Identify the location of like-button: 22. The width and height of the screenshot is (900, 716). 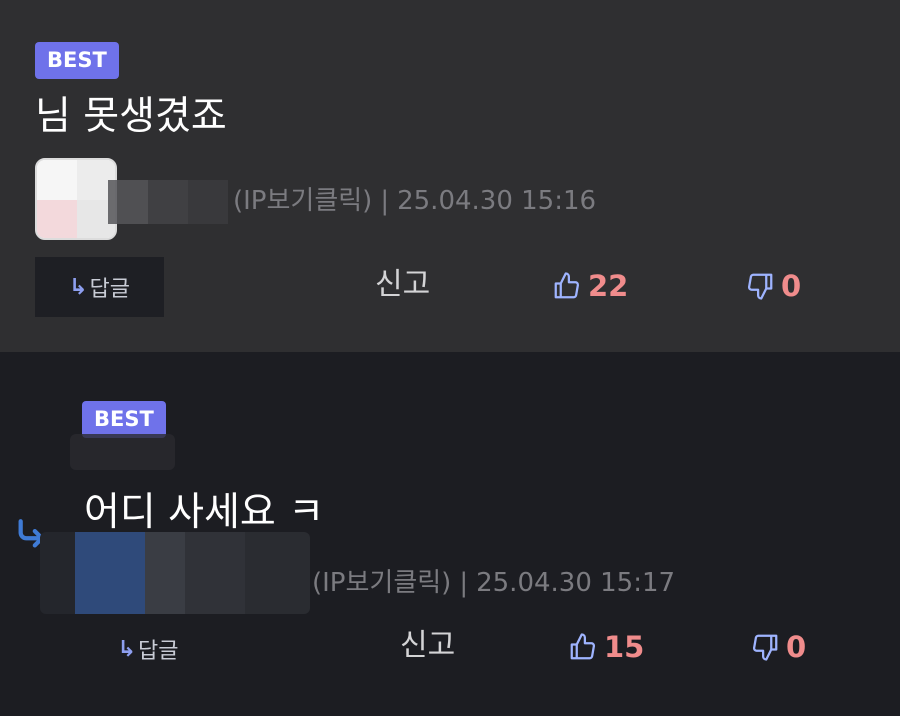
(590, 286).